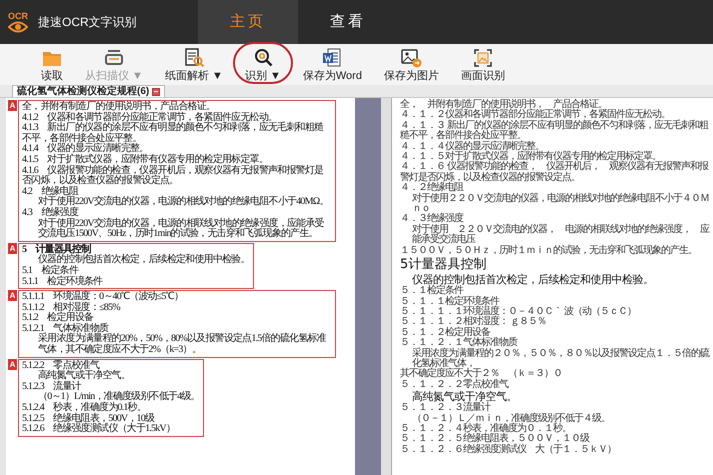 This screenshot has width=713, height=475. What do you see at coordinates (486, 429) in the screenshot?
I see `text-line: ５．１．２．４秒表，准确度为０．１秒。` at bounding box center [486, 429].